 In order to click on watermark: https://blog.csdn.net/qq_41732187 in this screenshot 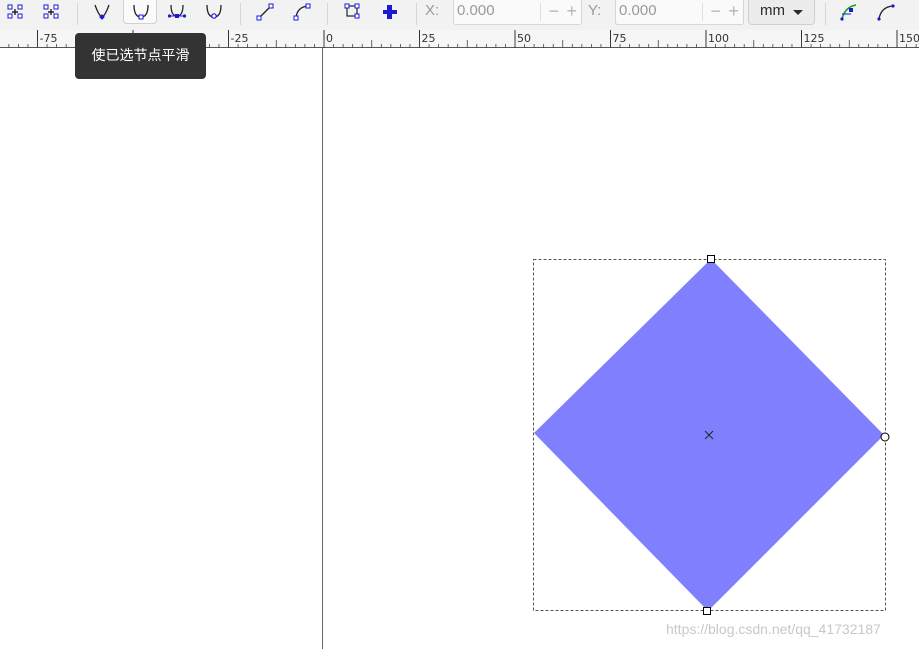, I will do `click(773, 629)`.